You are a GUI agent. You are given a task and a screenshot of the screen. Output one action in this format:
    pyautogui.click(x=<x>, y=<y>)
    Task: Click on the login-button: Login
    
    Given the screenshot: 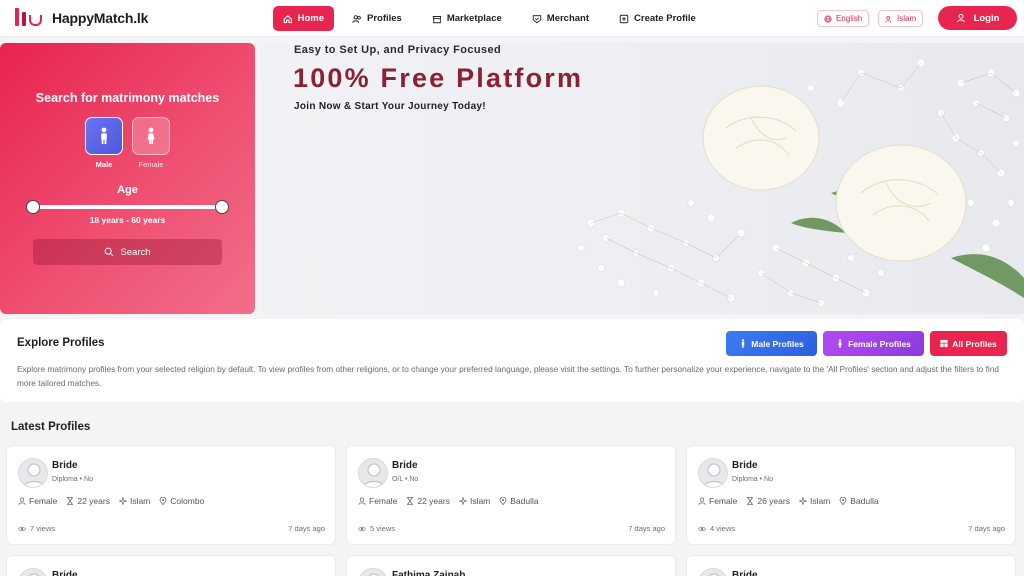 What is the action you would take?
    pyautogui.click(x=977, y=18)
    